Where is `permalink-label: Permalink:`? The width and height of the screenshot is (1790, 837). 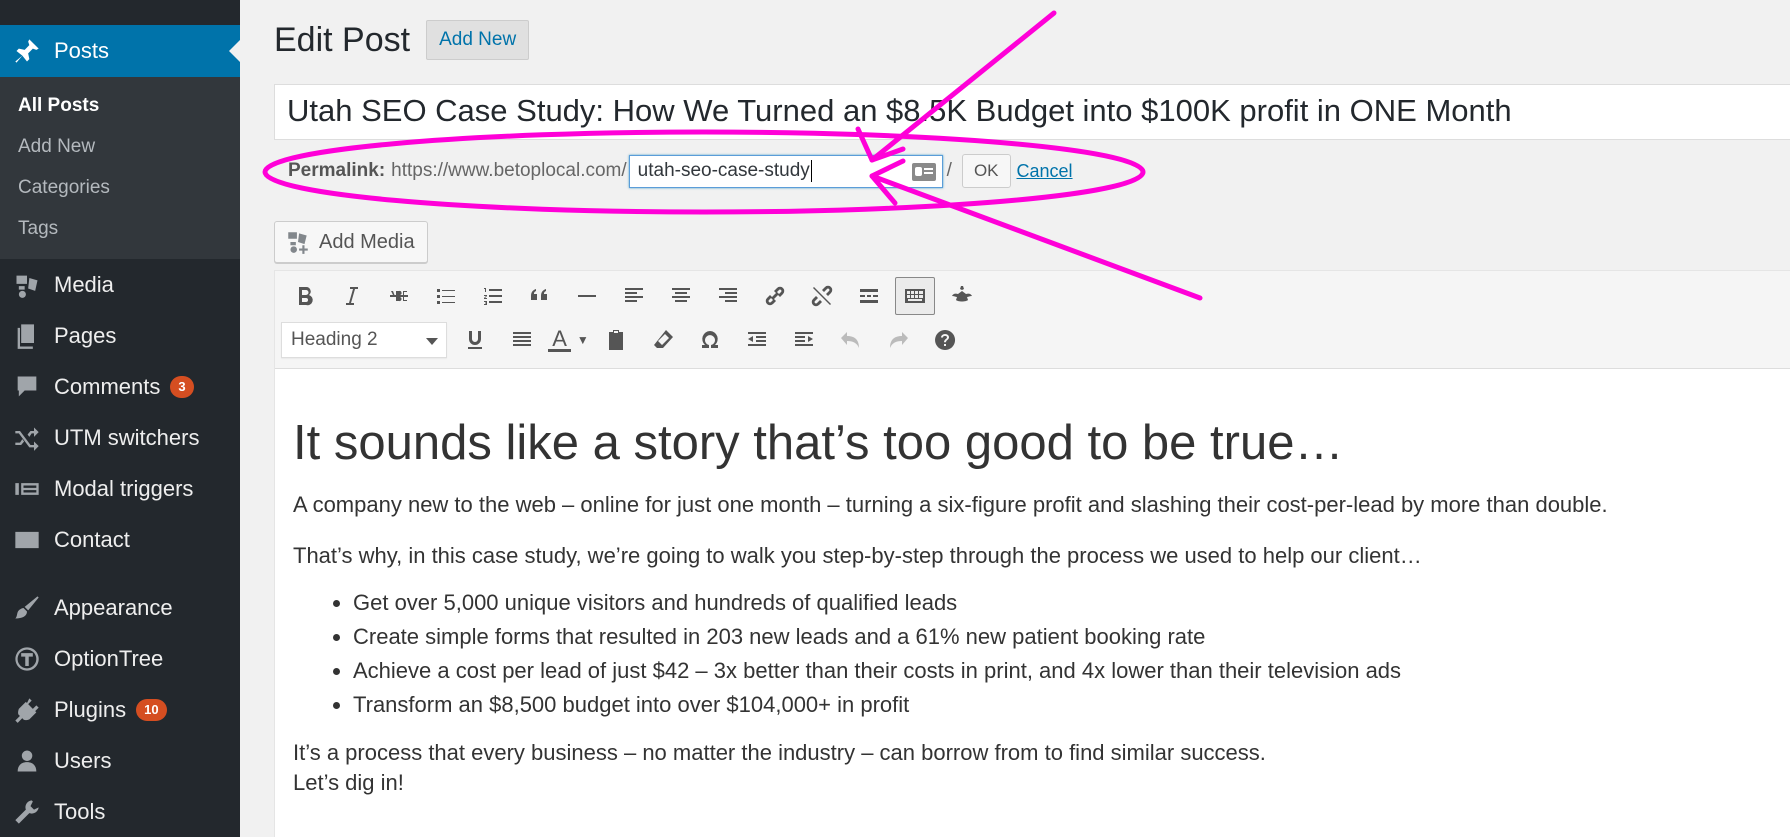 permalink-label: Permalink: is located at coordinates (337, 170).